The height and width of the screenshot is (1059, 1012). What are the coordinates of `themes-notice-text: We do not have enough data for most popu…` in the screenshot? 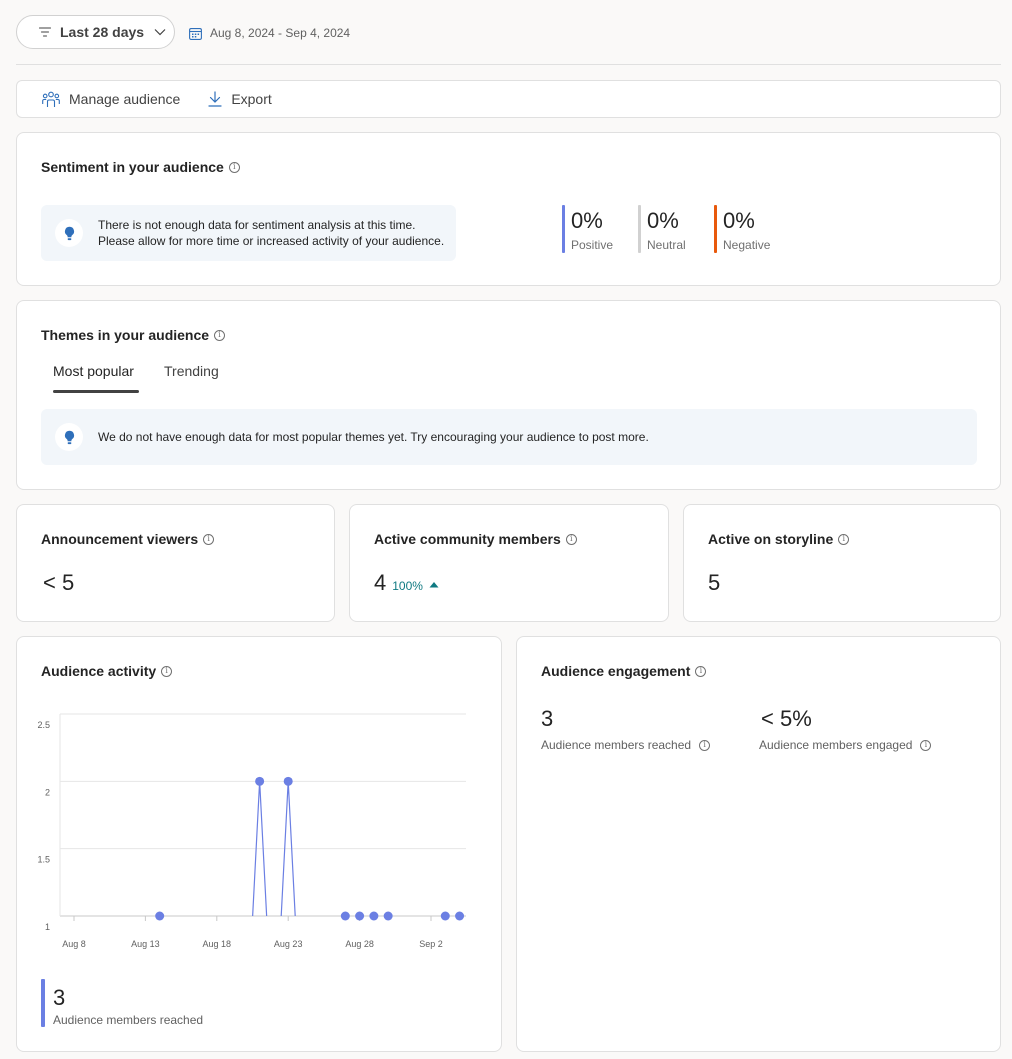 It's located at (373, 437).